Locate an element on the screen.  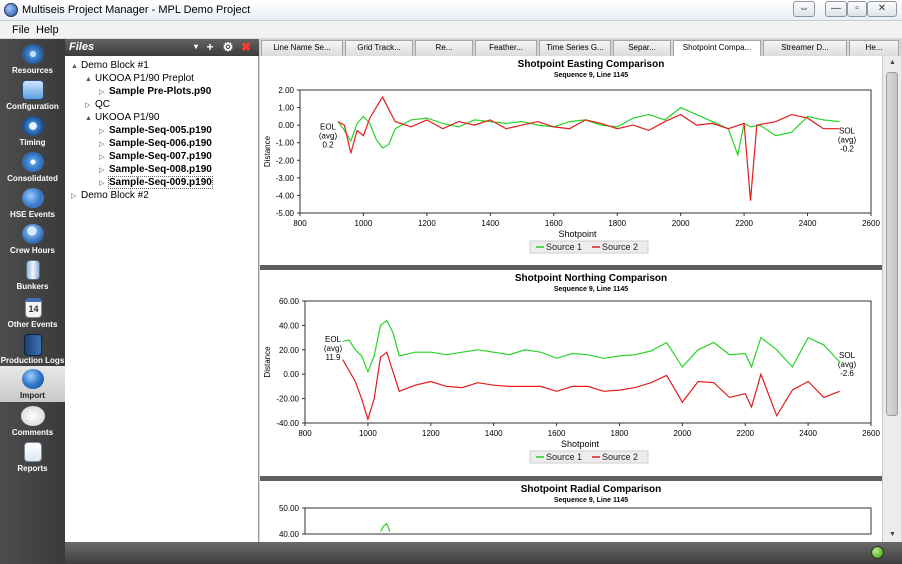
x-tick-label: 1600 is located at coordinates (554, 223).